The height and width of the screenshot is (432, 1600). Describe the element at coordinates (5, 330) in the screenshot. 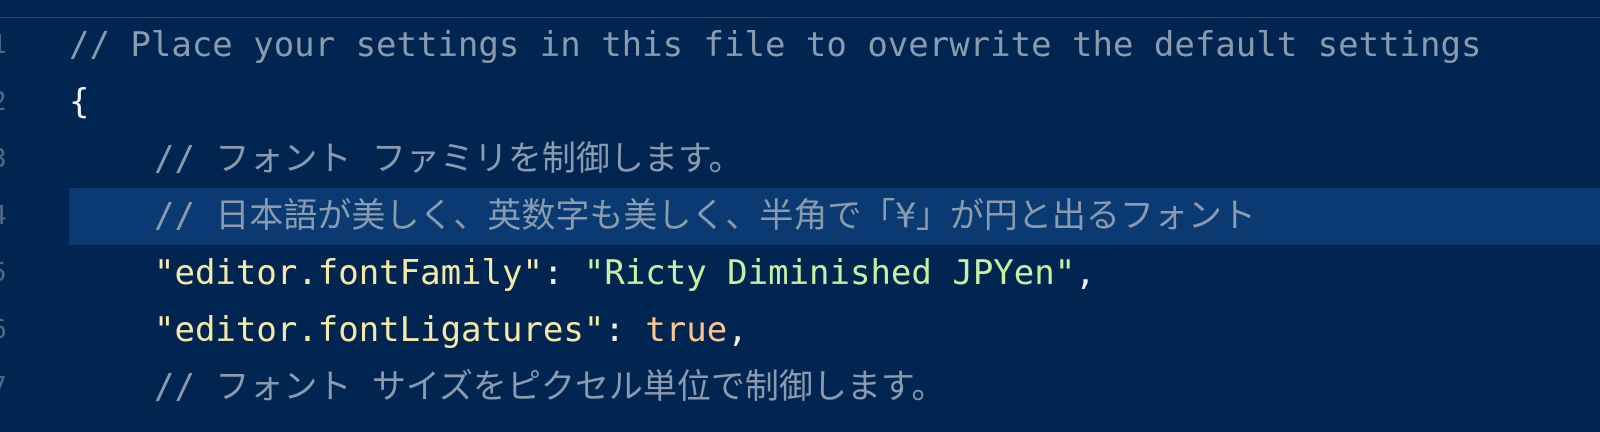

I see `line-number: 6` at that location.